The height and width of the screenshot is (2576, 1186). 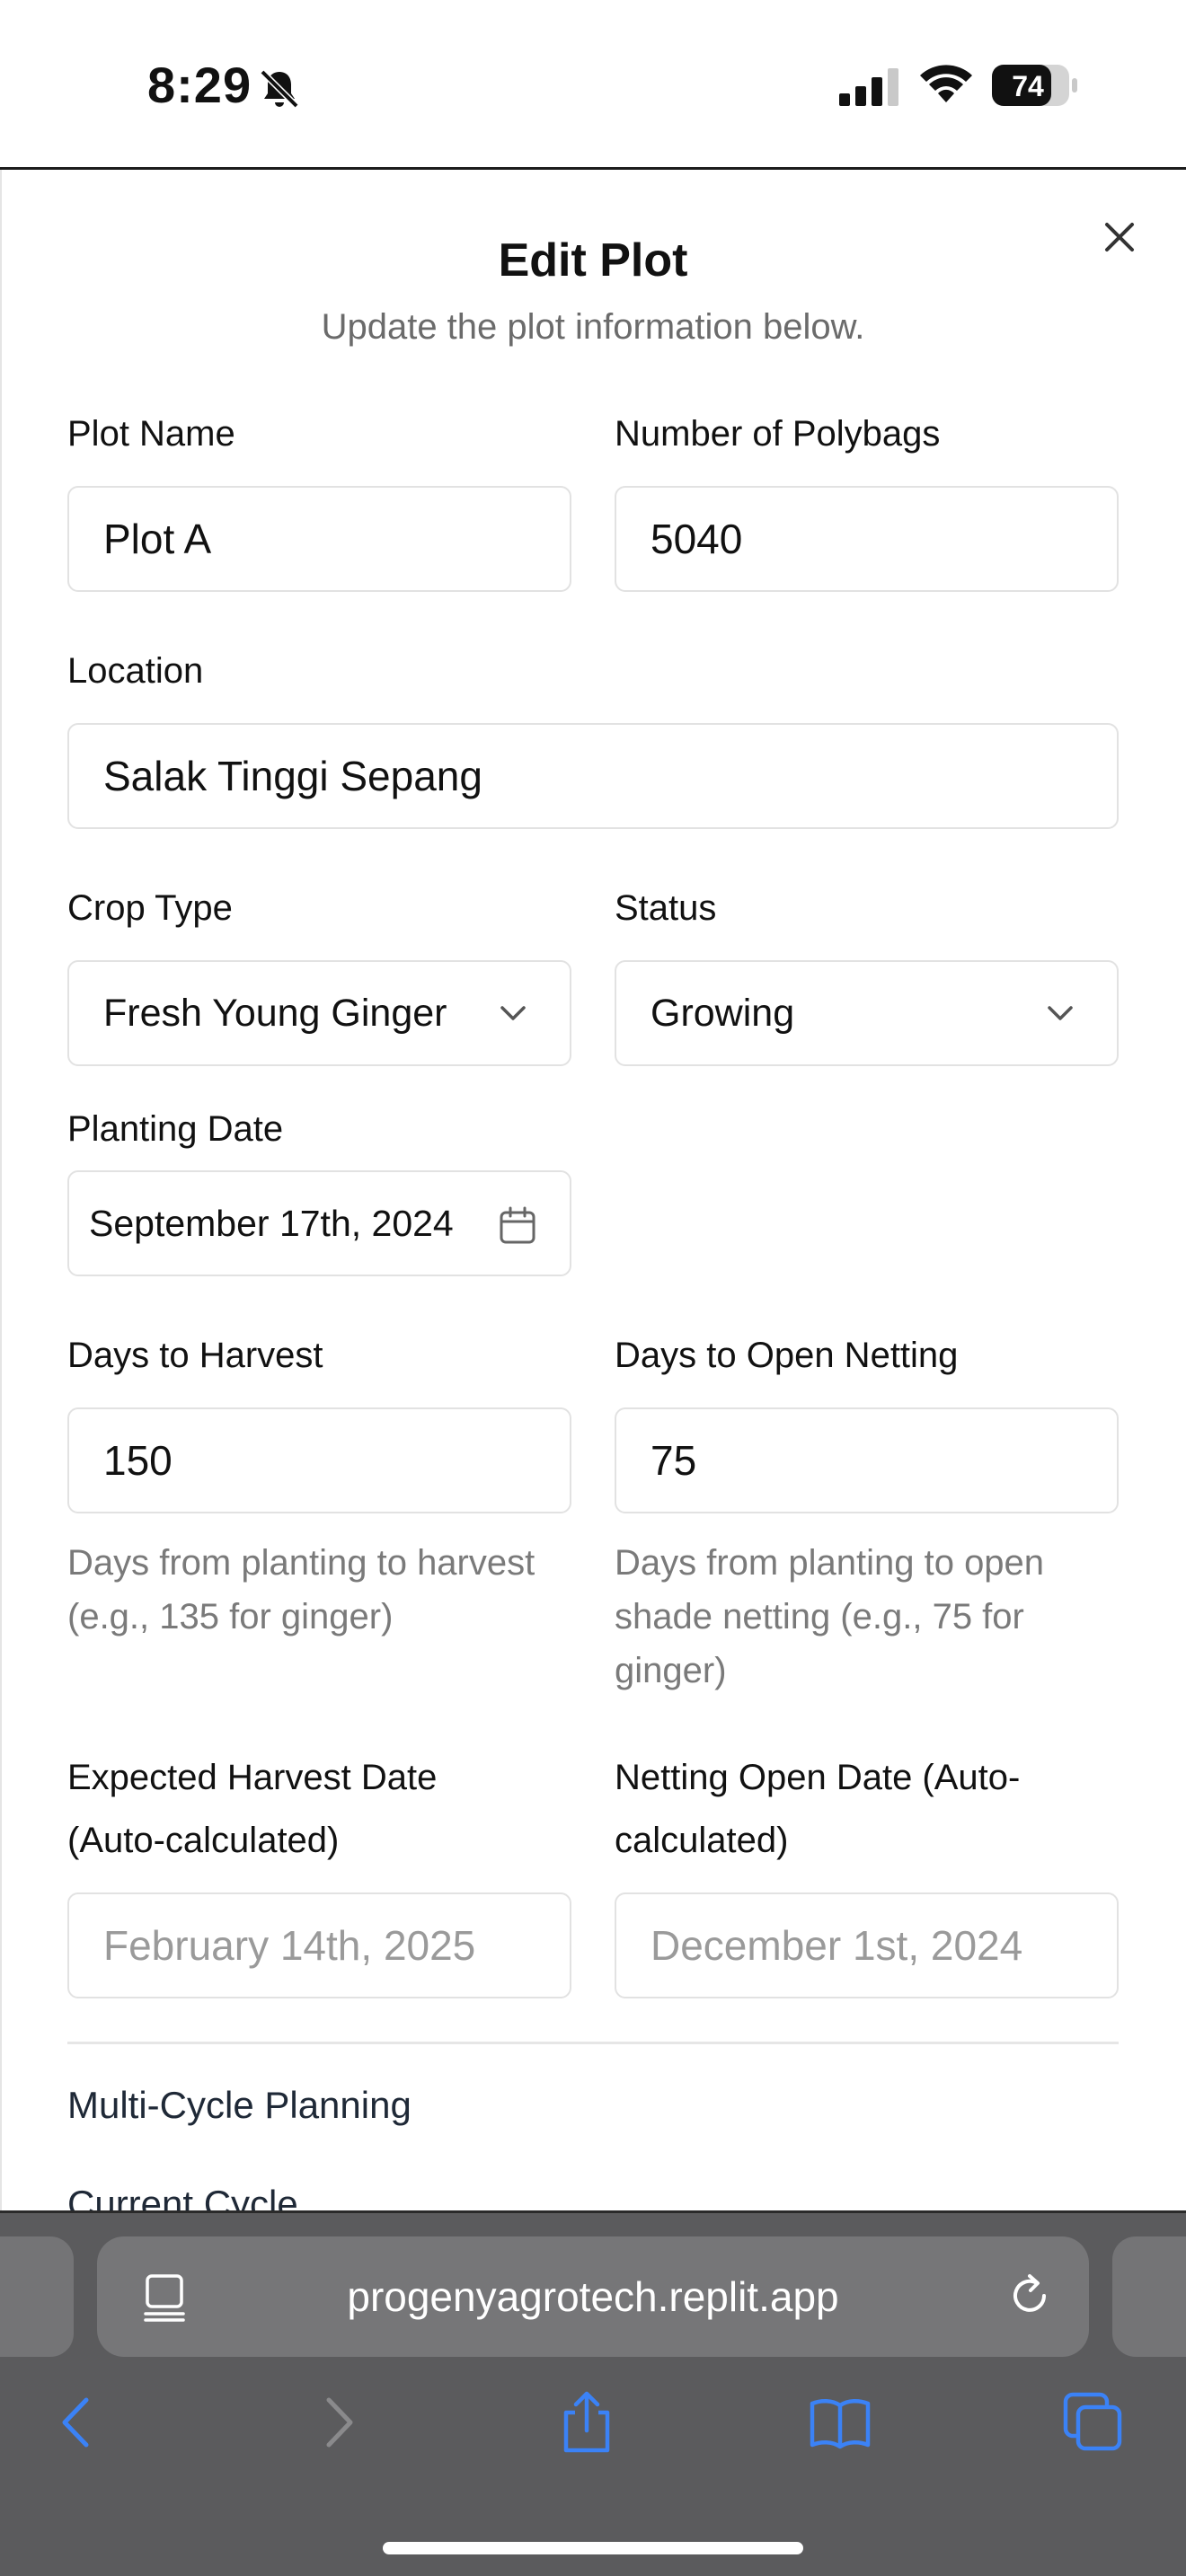 I want to click on days-to-harvest-value: 150, so click(x=138, y=1460).